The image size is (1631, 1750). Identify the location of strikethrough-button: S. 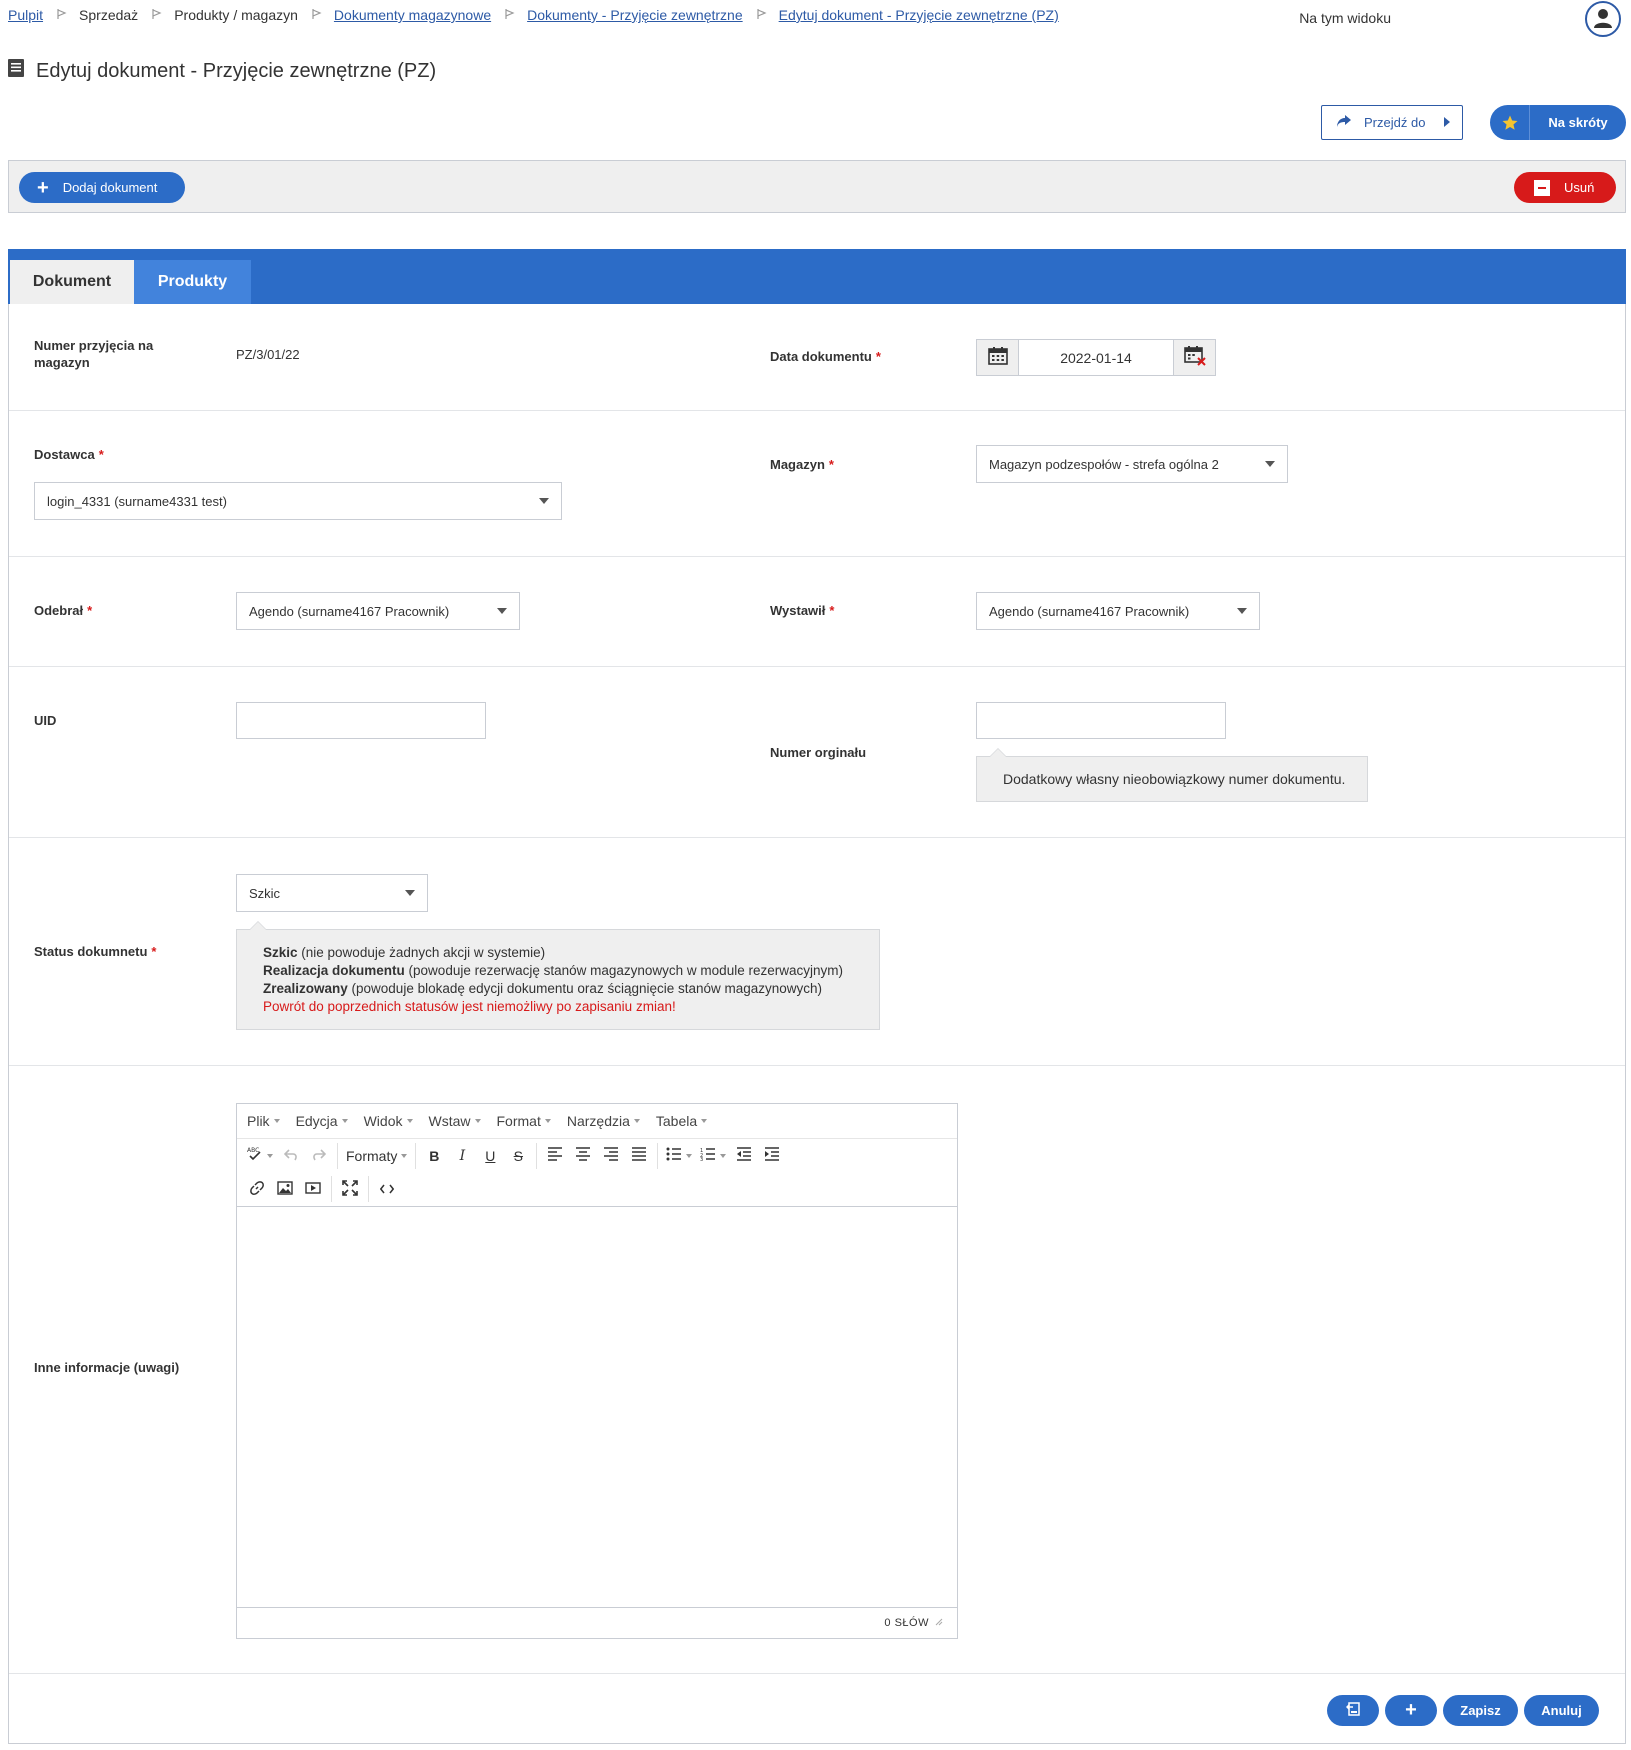
(518, 1156).